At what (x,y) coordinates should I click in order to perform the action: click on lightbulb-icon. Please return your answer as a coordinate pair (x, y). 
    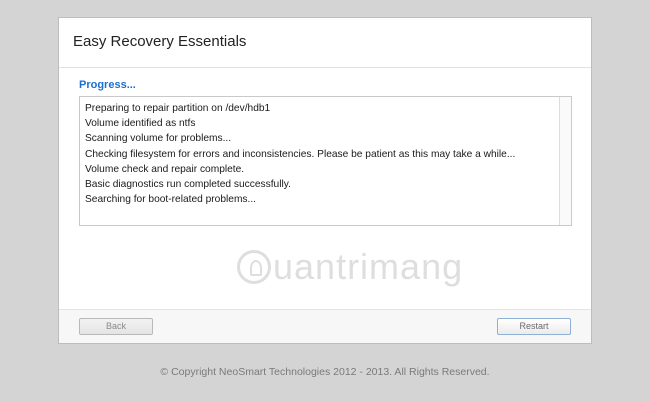
    Looking at the image, I should click on (254, 267).